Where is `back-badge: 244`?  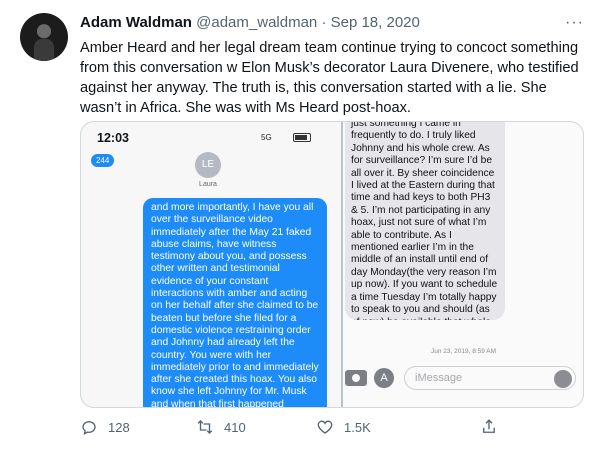 back-badge: 244 is located at coordinates (103, 160).